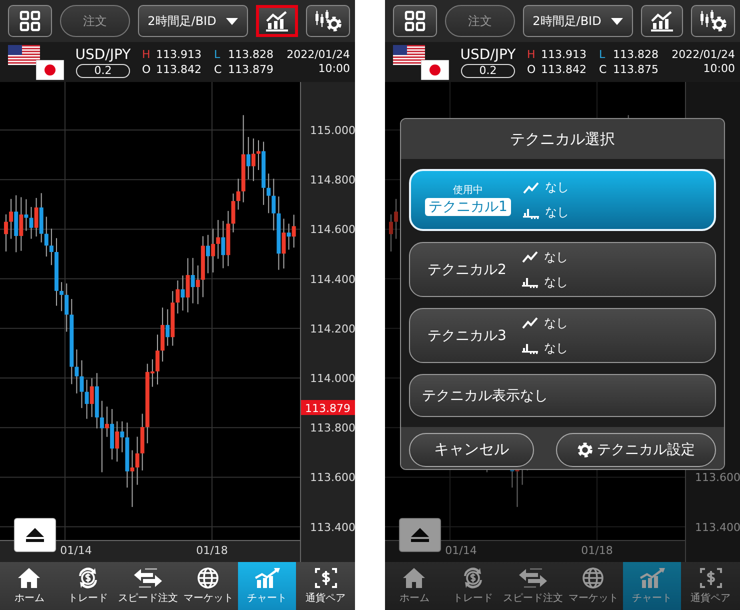 The image size is (740, 610). What do you see at coordinates (328, 407) in the screenshot?
I see `current-price-tag: 113.879` at bounding box center [328, 407].